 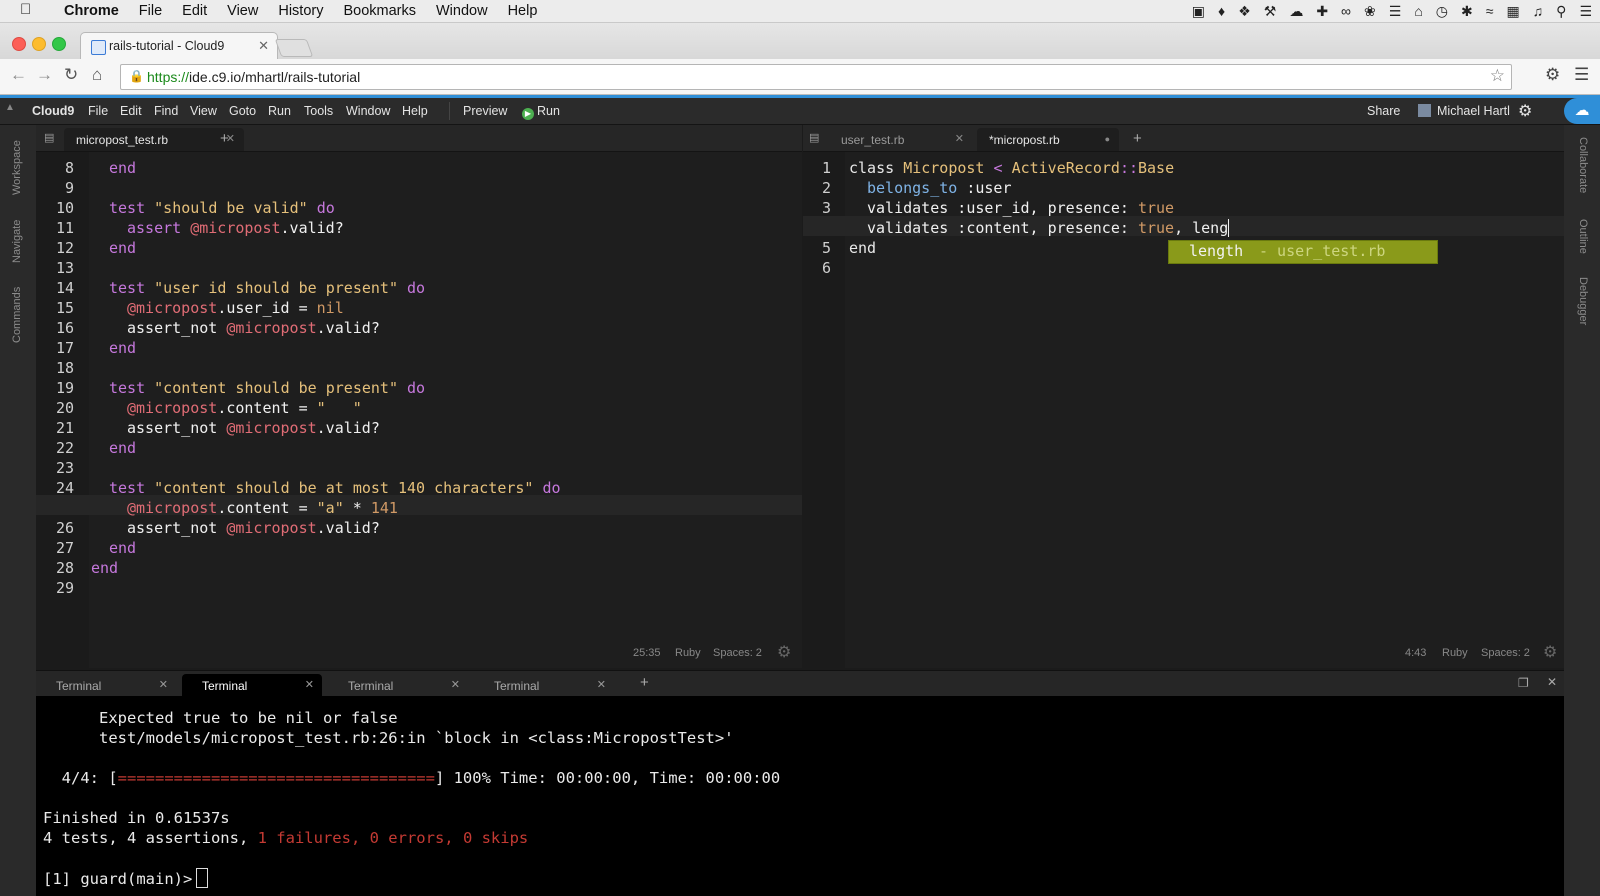 I want to click on c9-menu-tools: Tools, so click(x=318, y=111).